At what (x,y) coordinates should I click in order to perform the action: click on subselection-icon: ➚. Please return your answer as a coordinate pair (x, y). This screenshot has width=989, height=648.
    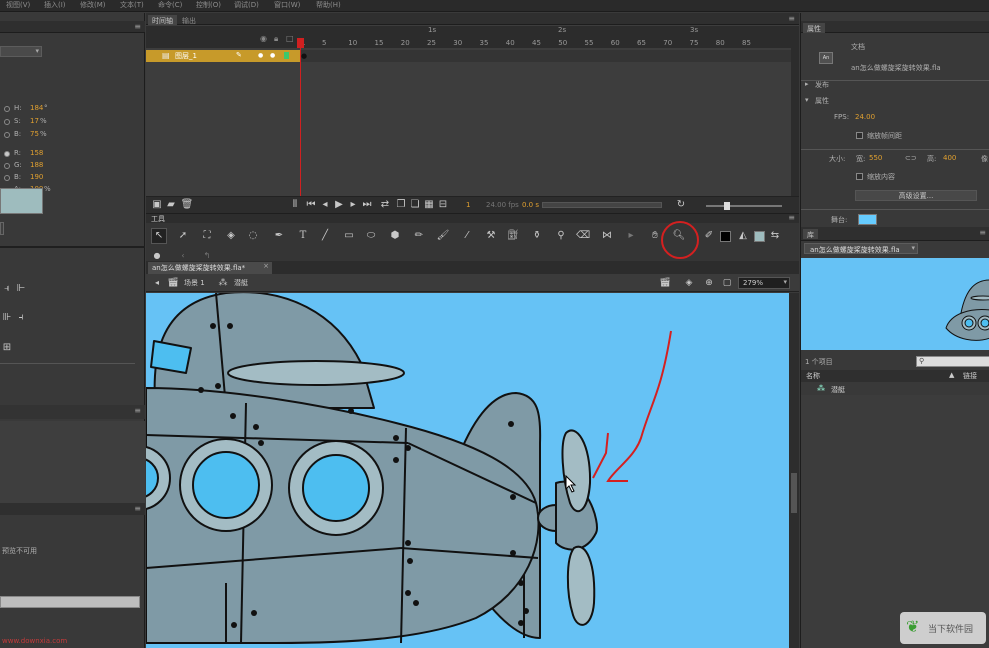
    Looking at the image, I should click on (183, 236).